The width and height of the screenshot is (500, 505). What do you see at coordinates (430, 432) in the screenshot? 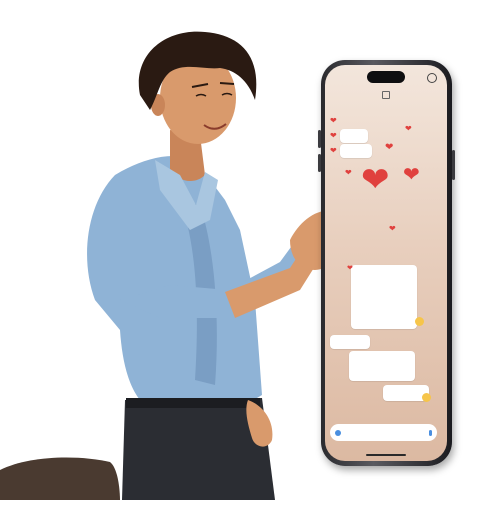
I see `mic-icon` at bounding box center [430, 432].